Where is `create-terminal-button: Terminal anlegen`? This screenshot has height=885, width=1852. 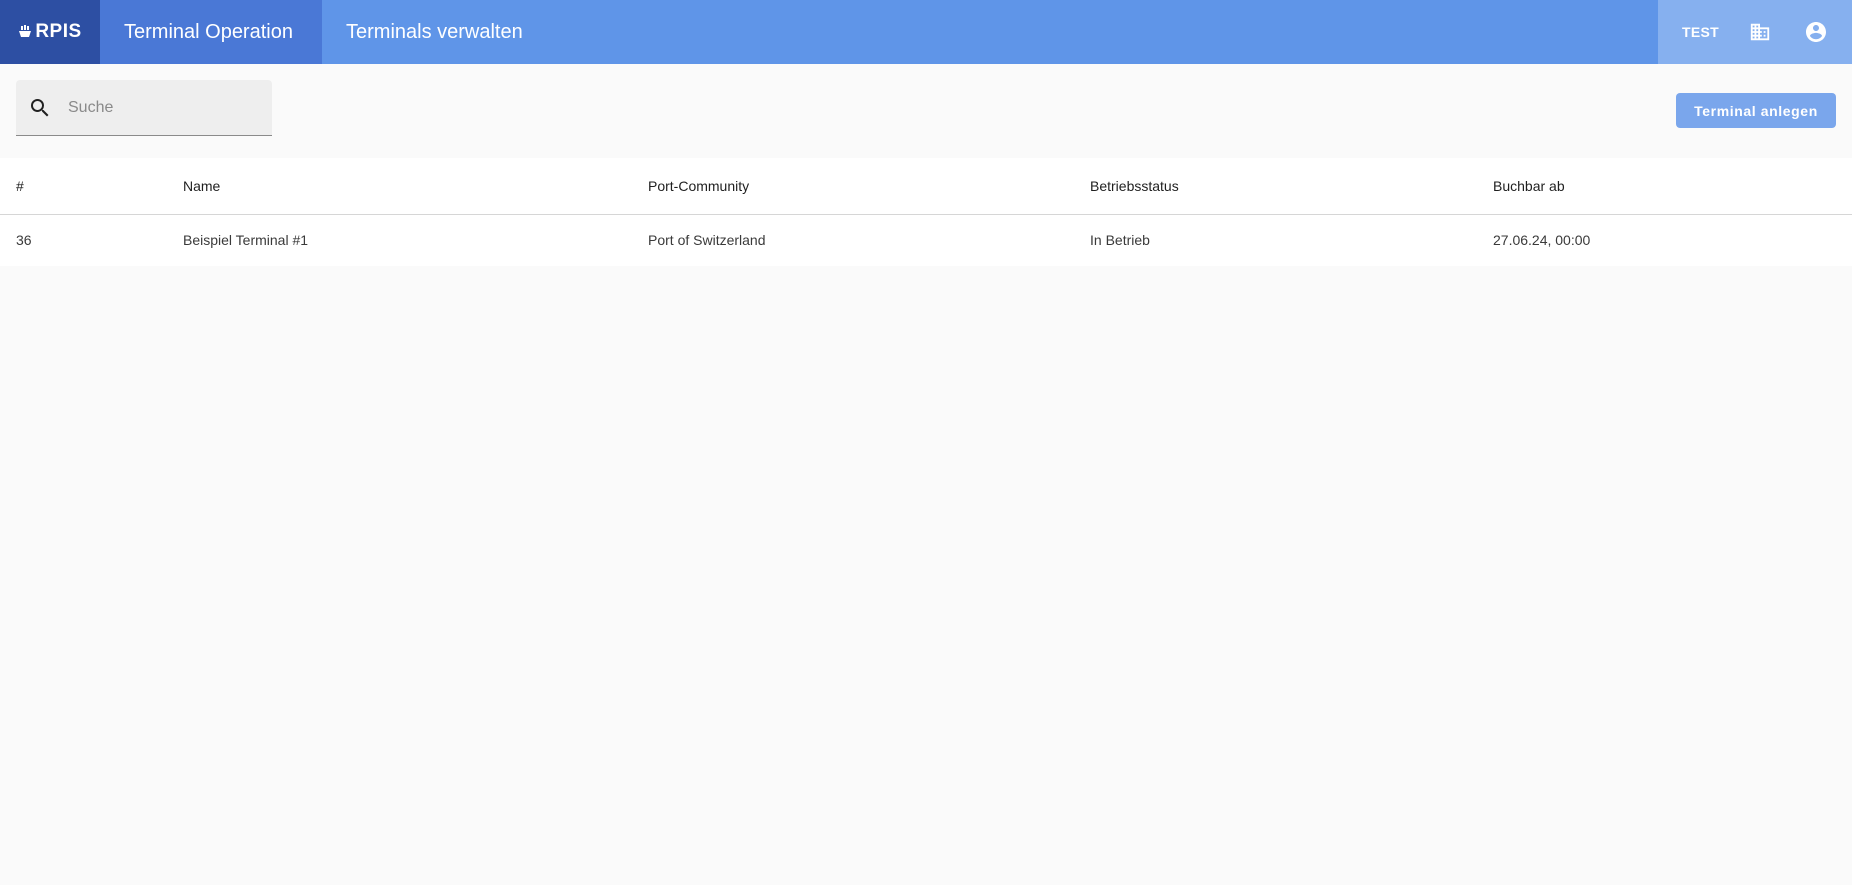
create-terminal-button: Terminal anlegen is located at coordinates (1756, 110).